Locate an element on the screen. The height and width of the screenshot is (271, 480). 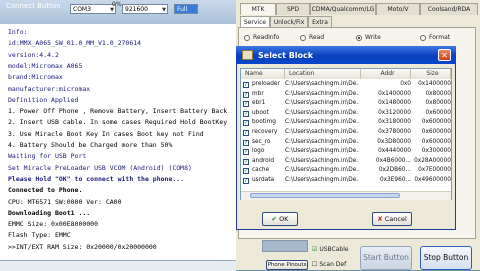
cell-name: usrdata is located at coordinates (263, 180).